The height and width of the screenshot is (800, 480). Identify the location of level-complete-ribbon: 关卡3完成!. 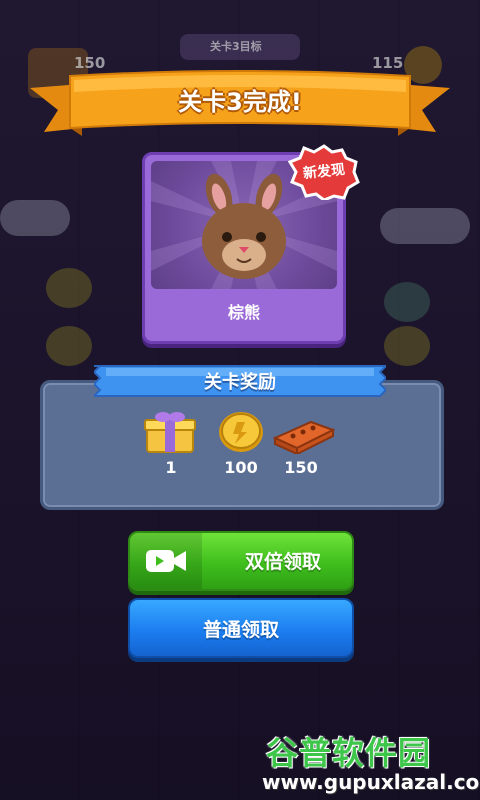
(240, 103).